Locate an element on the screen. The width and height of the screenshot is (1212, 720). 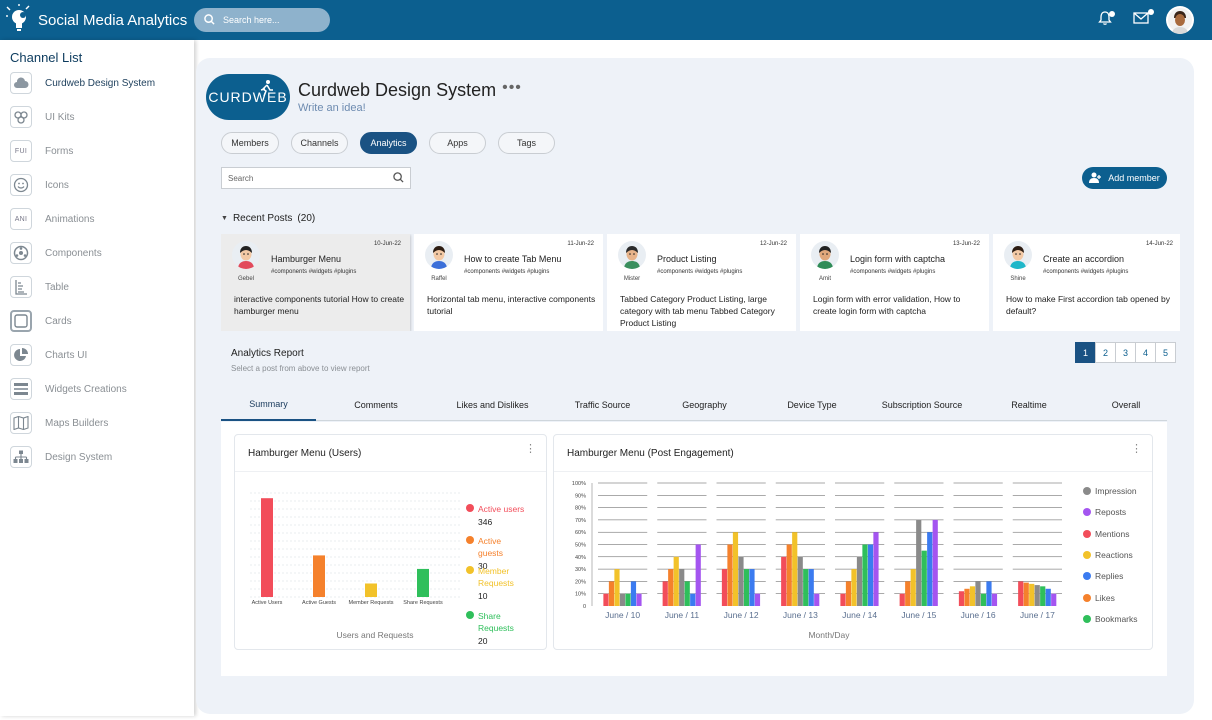
search-icon is located at coordinates (398, 178).